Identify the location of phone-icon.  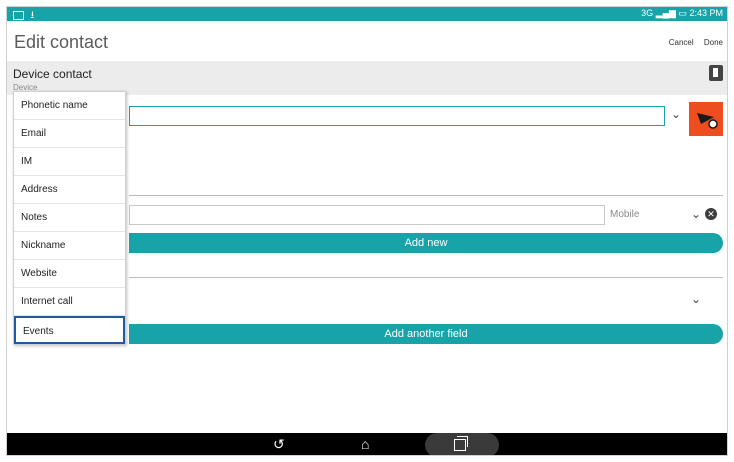
(716, 73).